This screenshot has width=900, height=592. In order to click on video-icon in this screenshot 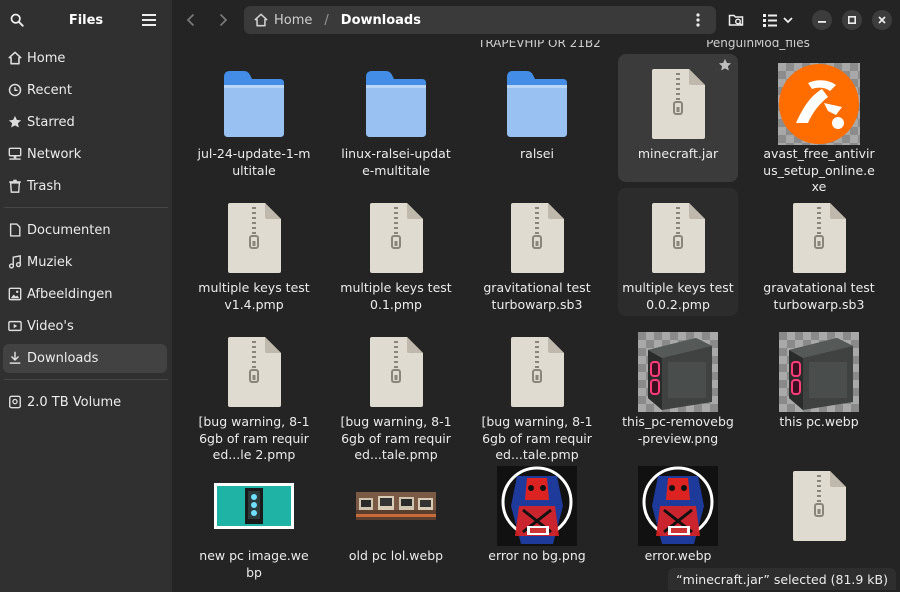, I will do `click(15, 326)`.